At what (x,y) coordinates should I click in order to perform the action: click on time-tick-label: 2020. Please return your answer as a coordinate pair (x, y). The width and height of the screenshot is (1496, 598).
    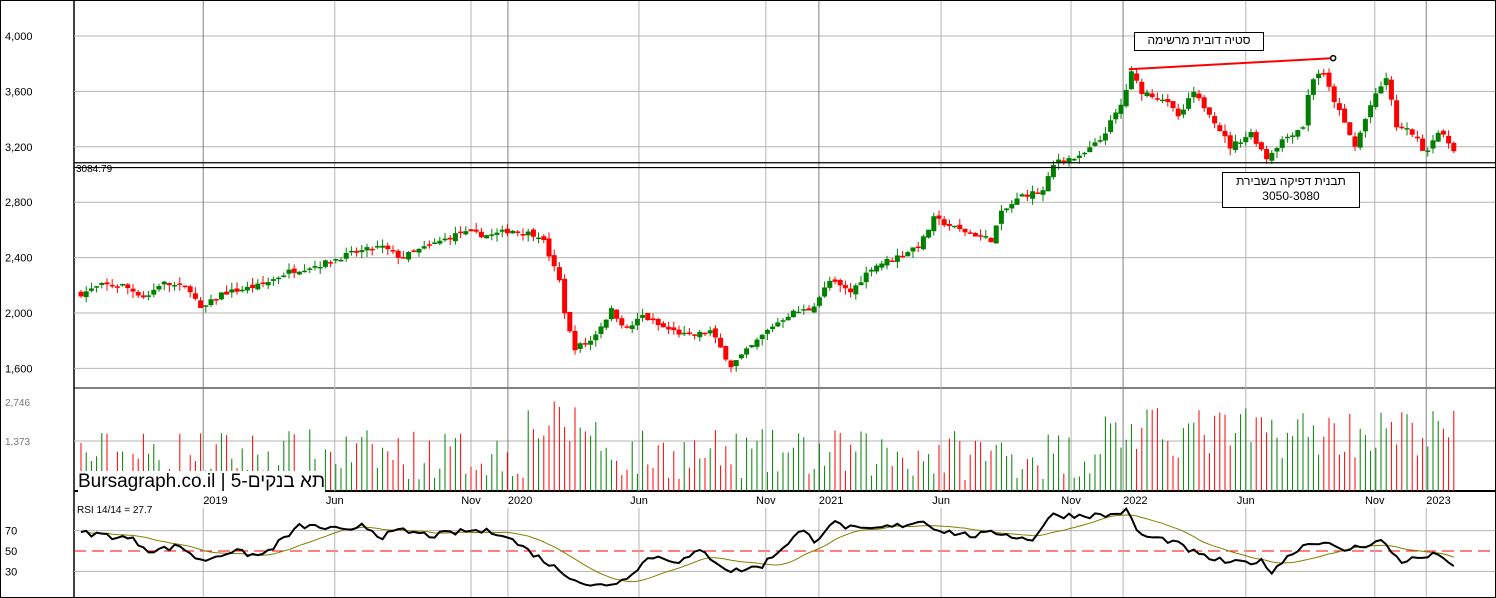
    Looking at the image, I should click on (520, 501).